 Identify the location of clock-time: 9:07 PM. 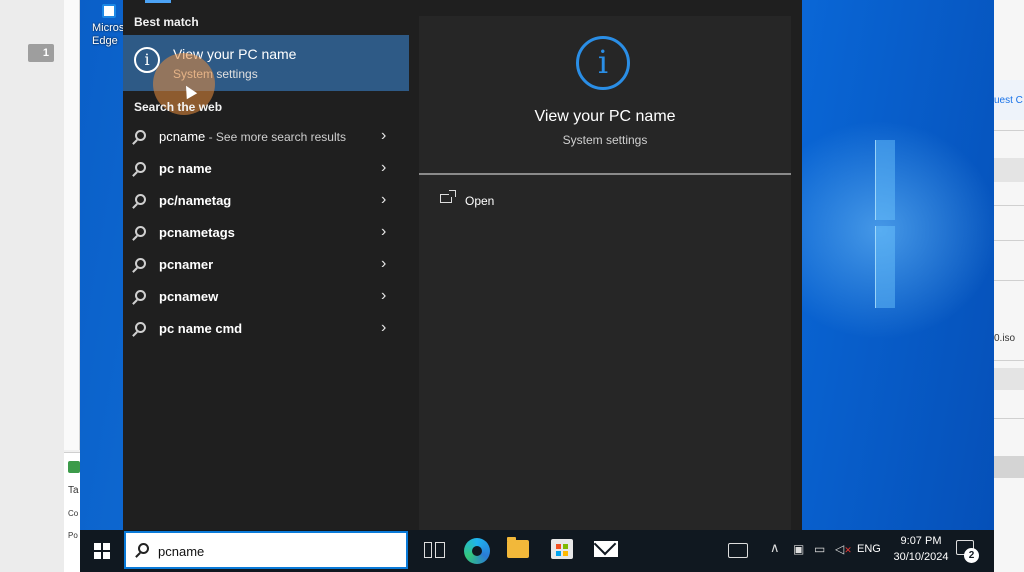
(921, 541).